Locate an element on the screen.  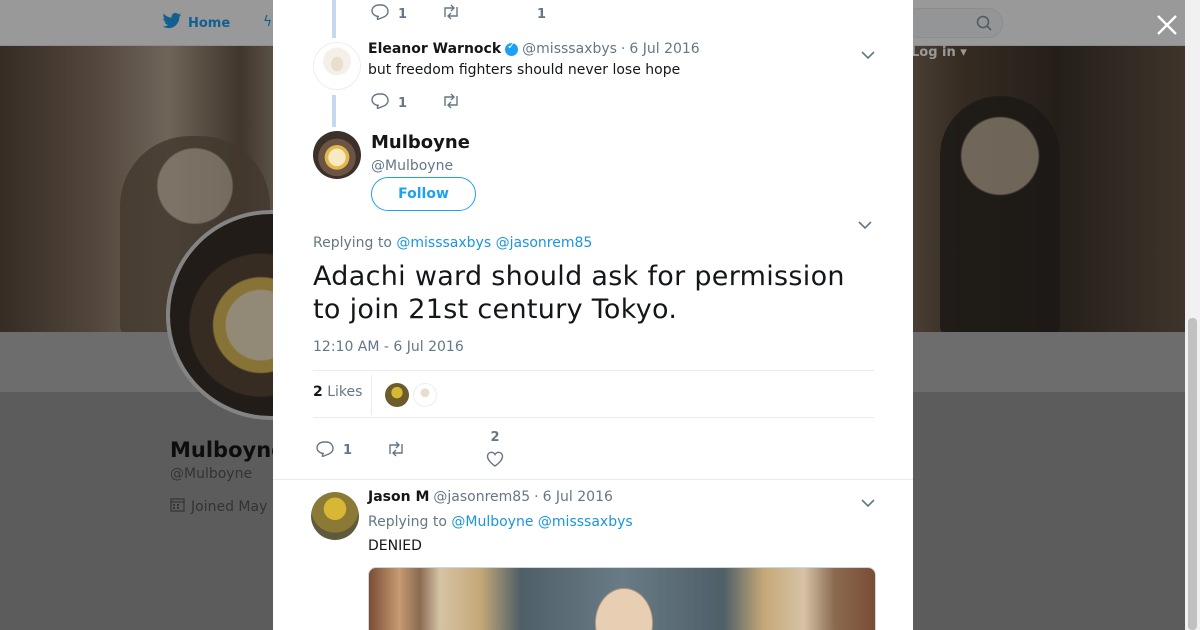
mention-link: @Mulboyne is located at coordinates (492, 522).